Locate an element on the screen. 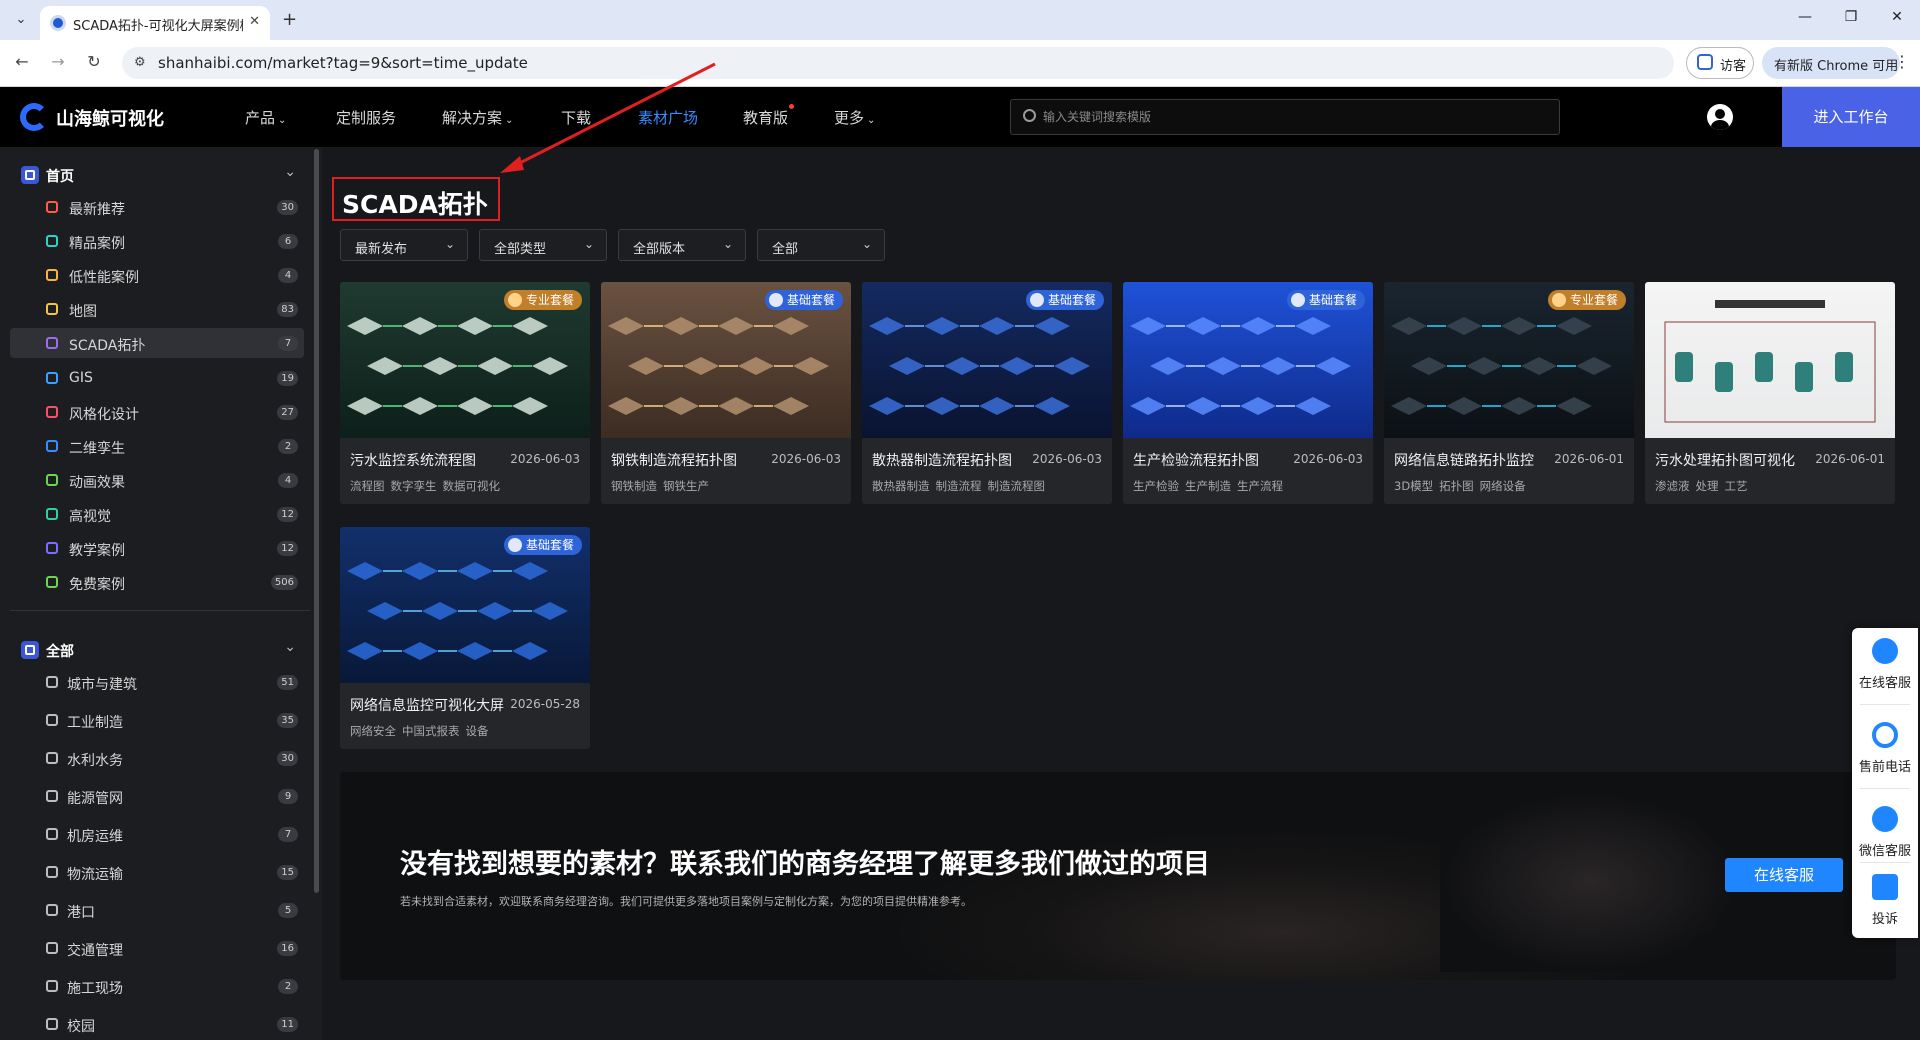 This screenshot has width=1920, height=1040. site-logo: 山海鲸可视化 is located at coordinates (110, 118).